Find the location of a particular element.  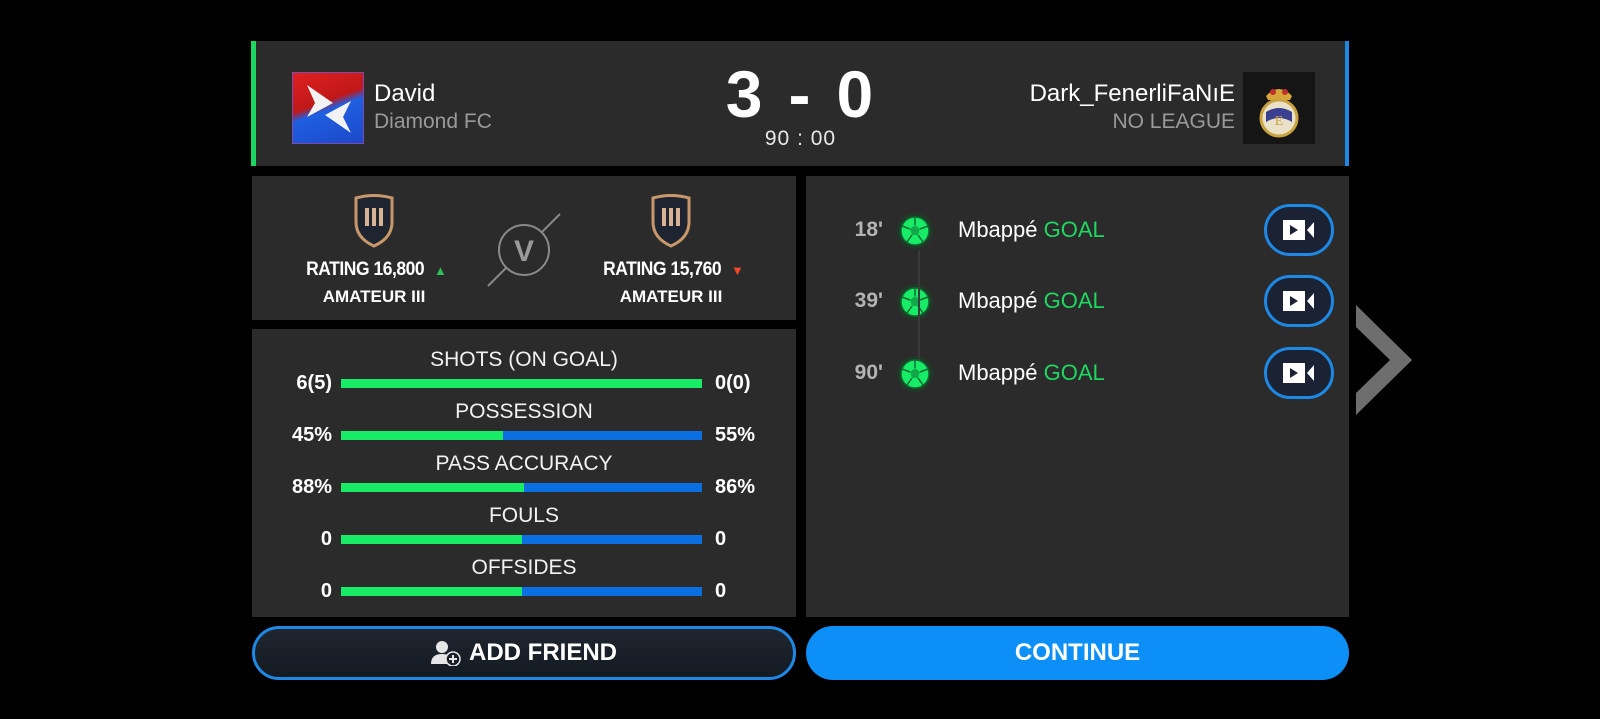

rating-down-icon: ▼ is located at coordinates (737, 270).